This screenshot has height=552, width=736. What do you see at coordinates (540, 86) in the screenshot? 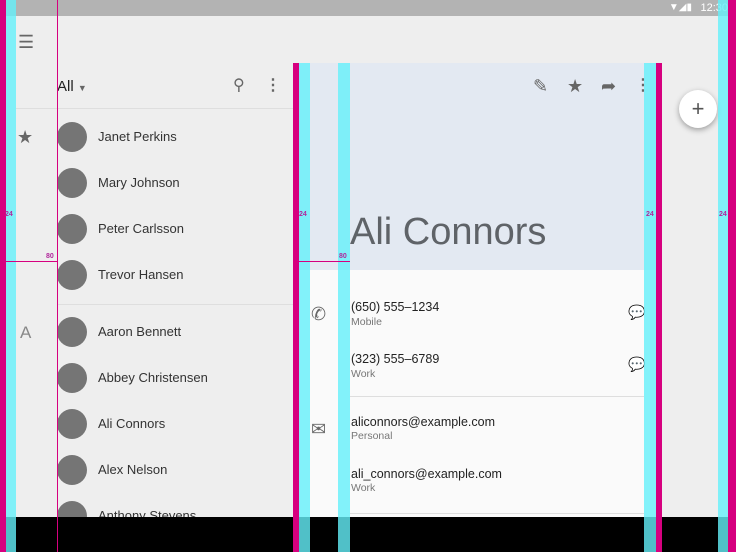
I see `edit-icon: ✎` at bounding box center [540, 86].